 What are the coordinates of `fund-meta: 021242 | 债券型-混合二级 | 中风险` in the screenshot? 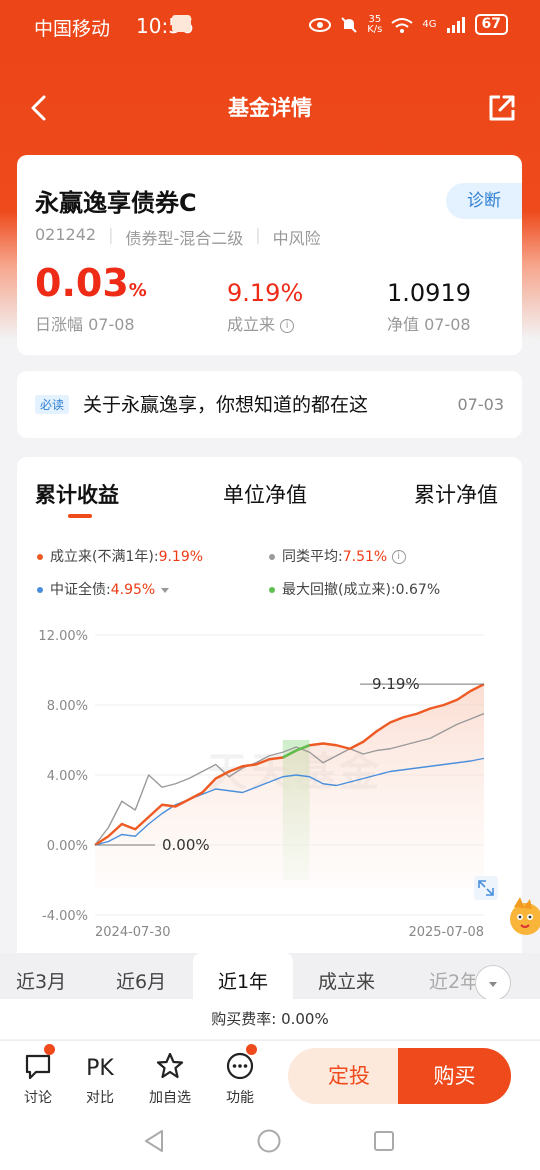 It's located at (178, 236).